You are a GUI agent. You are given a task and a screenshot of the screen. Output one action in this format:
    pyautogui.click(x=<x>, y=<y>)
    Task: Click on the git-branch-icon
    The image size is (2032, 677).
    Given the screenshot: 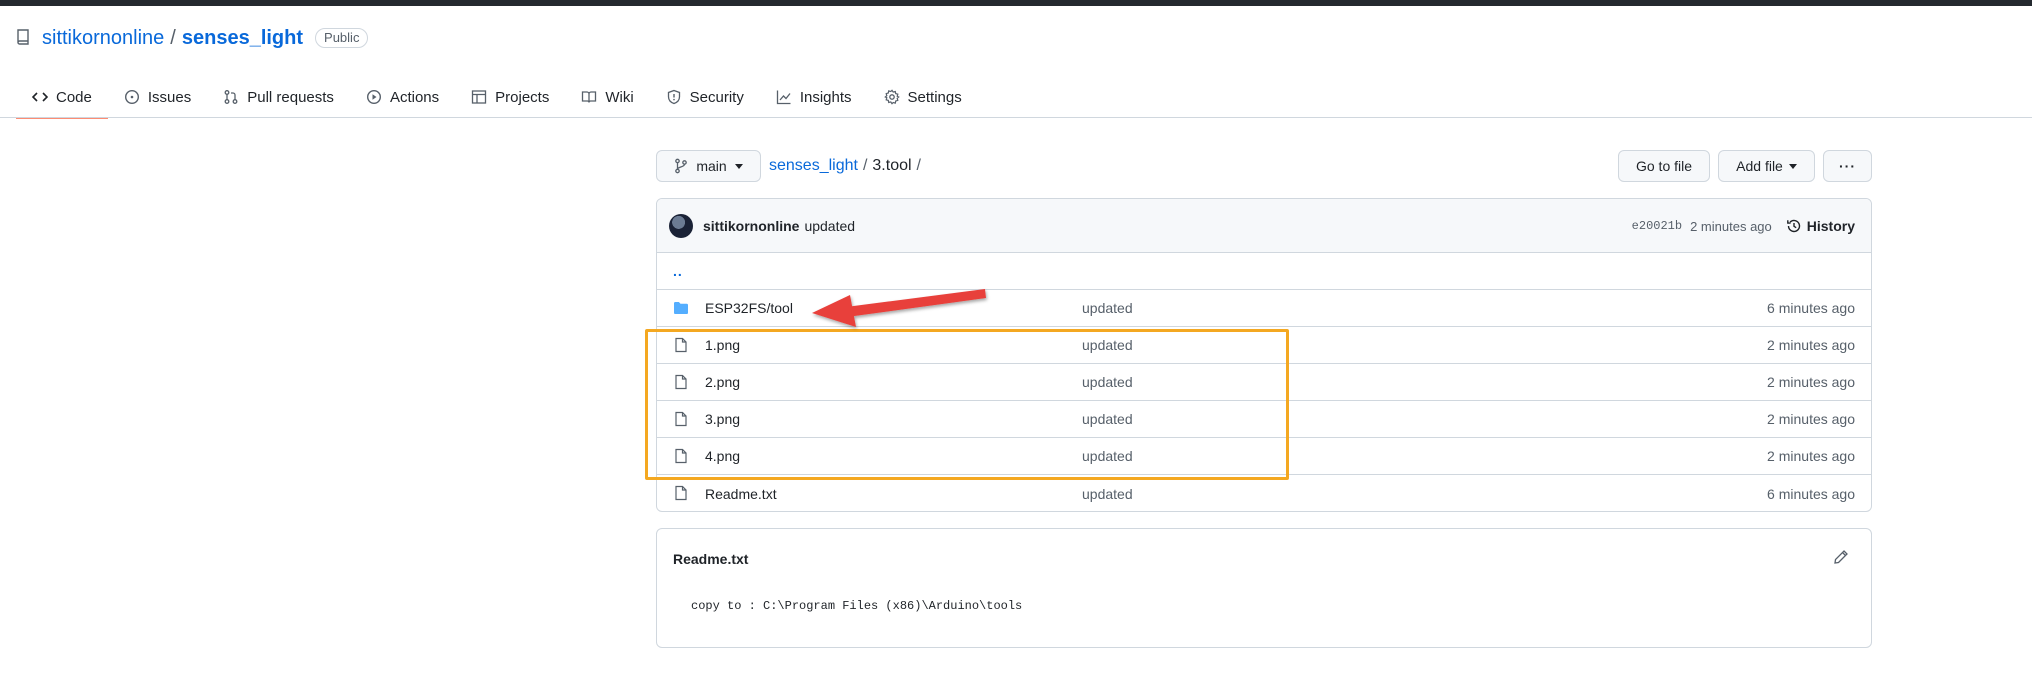 What is the action you would take?
    pyautogui.click(x=681, y=166)
    